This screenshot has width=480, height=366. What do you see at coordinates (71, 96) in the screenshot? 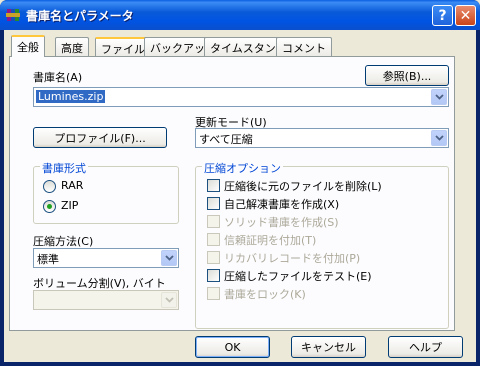
I see `archive-name-value: Lumines.zip` at bounding box center [71, 96].